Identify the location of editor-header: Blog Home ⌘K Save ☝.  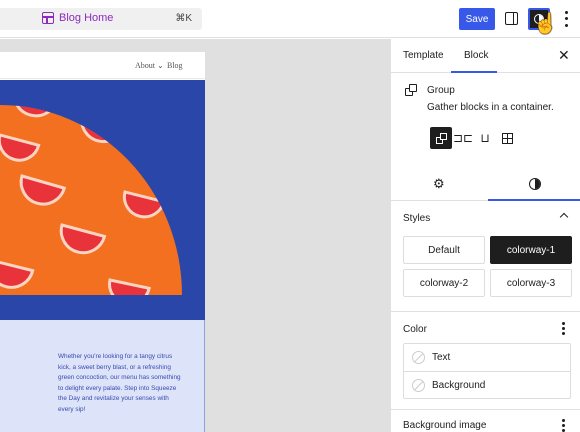
(290, 19).